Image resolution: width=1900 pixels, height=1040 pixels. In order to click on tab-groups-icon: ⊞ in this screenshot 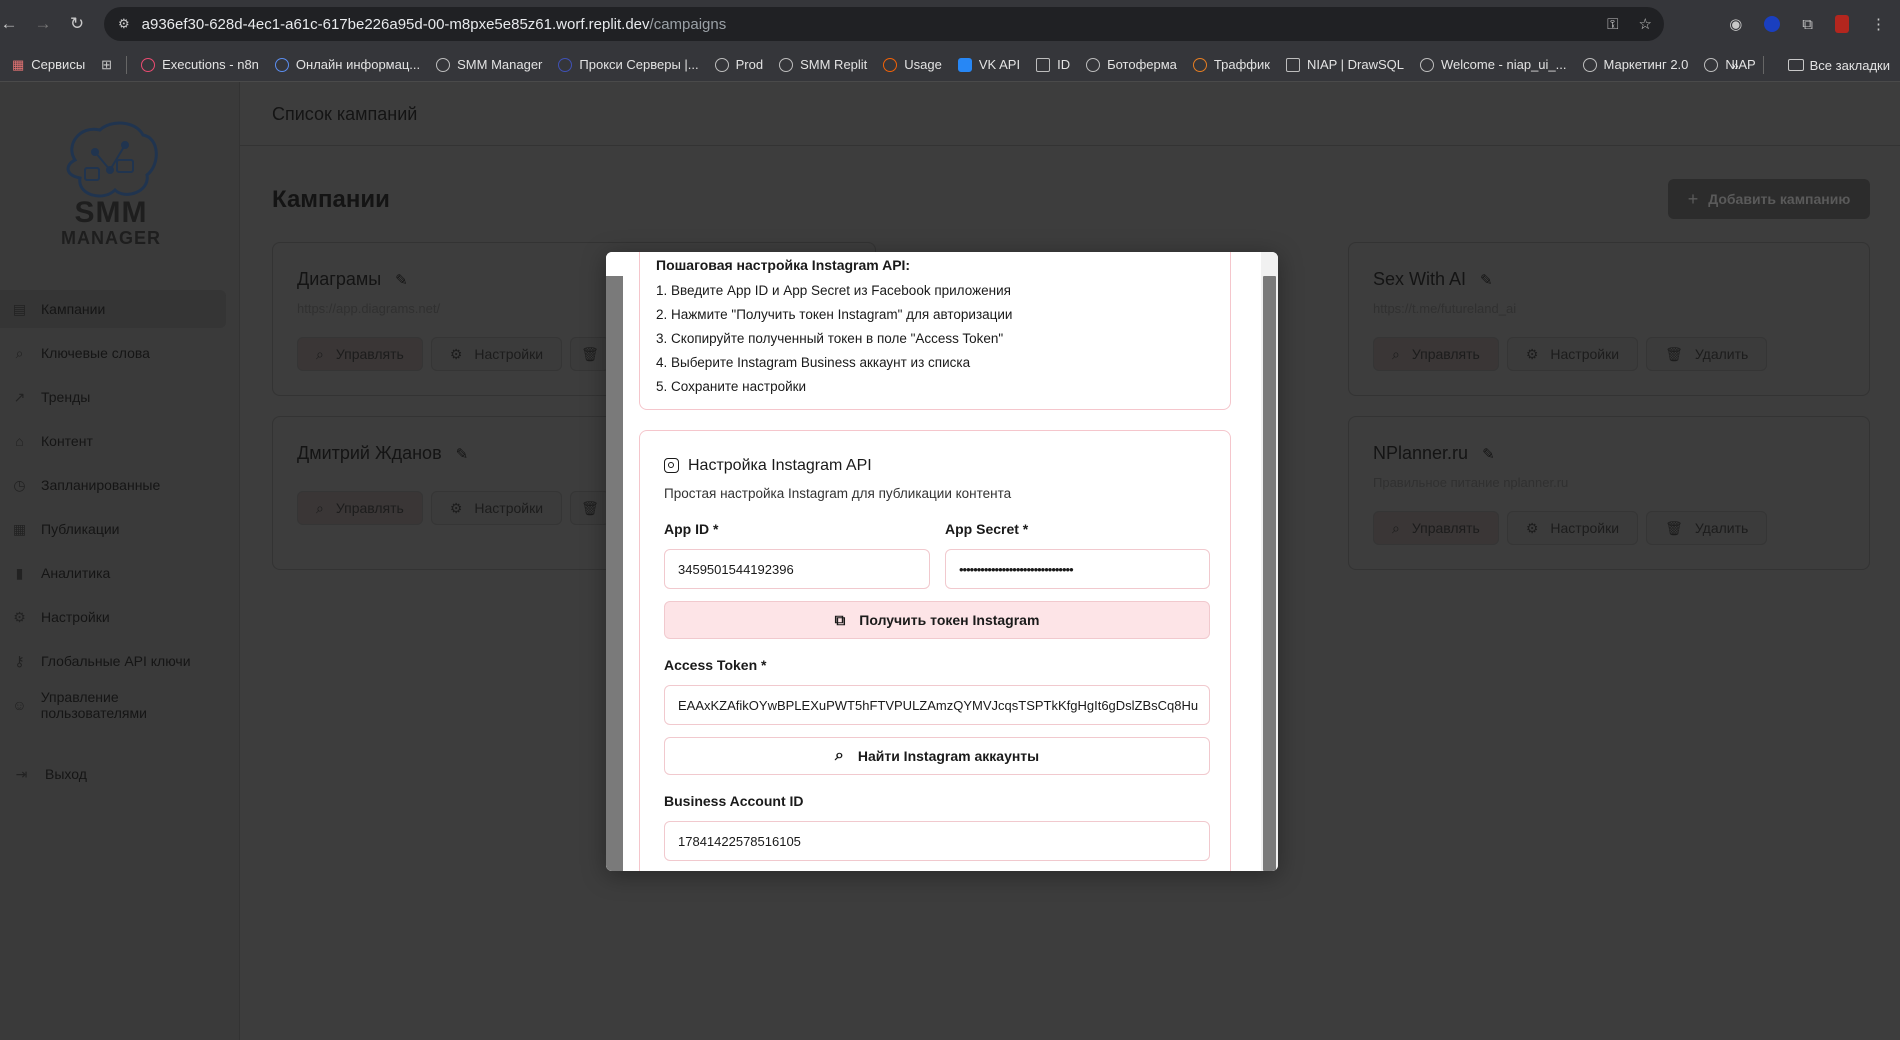, I will do `click(106, 65)`.